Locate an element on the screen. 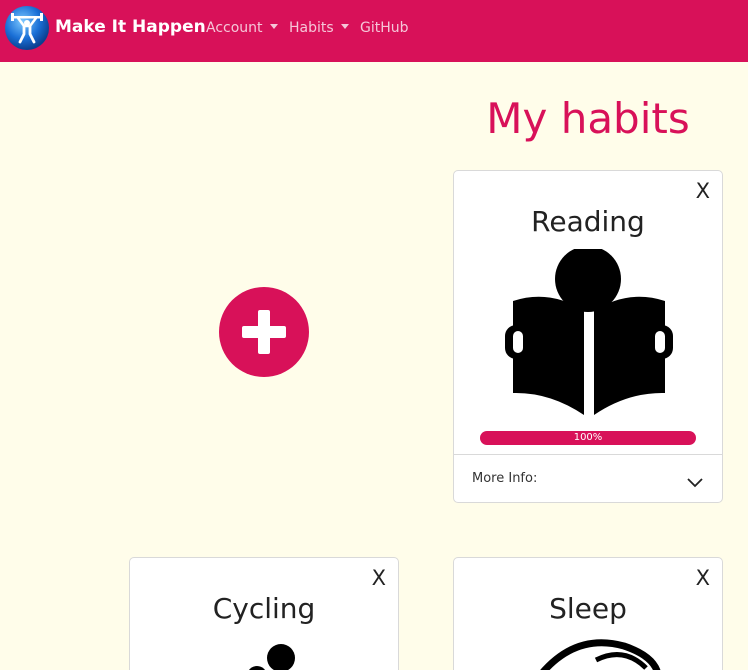 This screenshot has height=670, width=748. more-info-label: More Info: is located at coordinates (505, 478).